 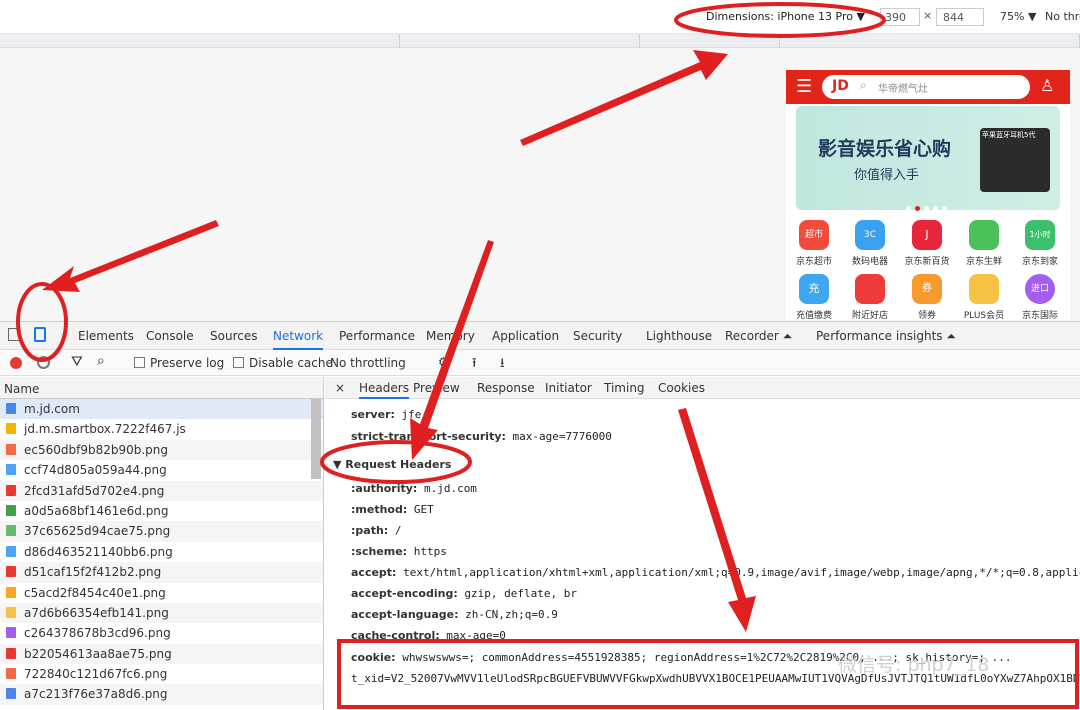 I want to click on tab-lighthouse: Lighthouse, so click(x=679, y=336).